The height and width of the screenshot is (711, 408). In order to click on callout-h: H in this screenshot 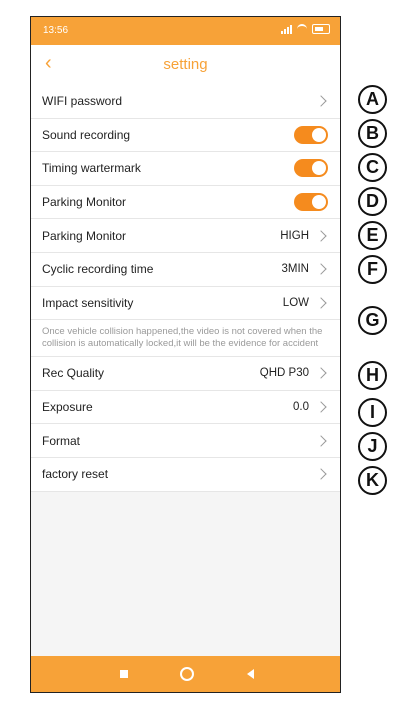, I will do `click(372, 375)`.